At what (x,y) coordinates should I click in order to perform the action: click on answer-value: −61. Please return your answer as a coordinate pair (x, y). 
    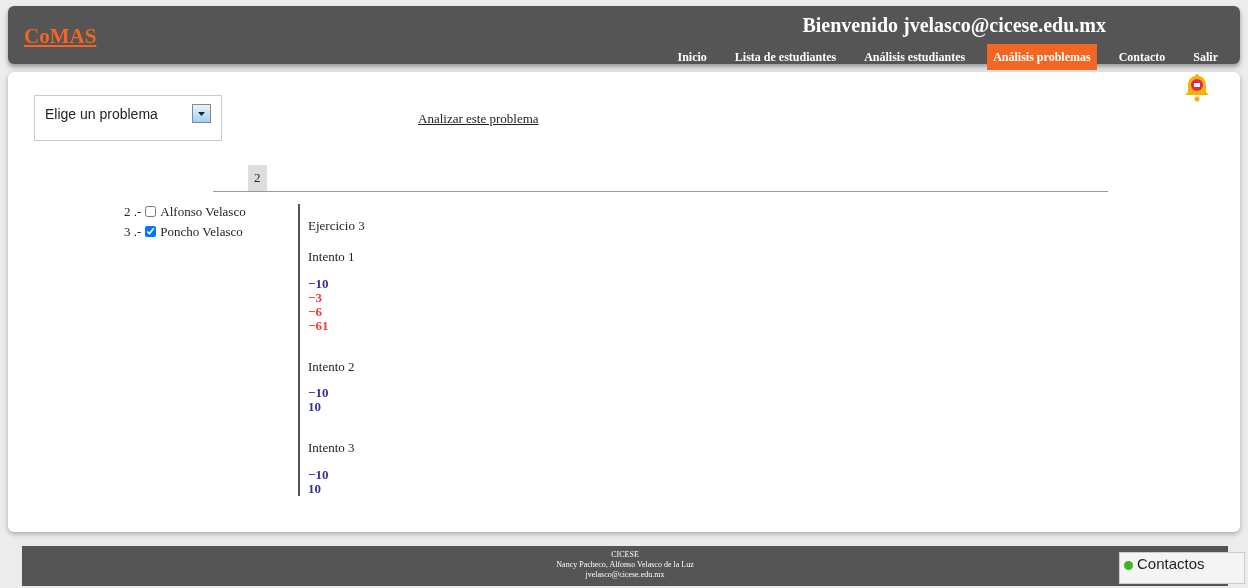
    Looking at the image, I should click on (319, 325).